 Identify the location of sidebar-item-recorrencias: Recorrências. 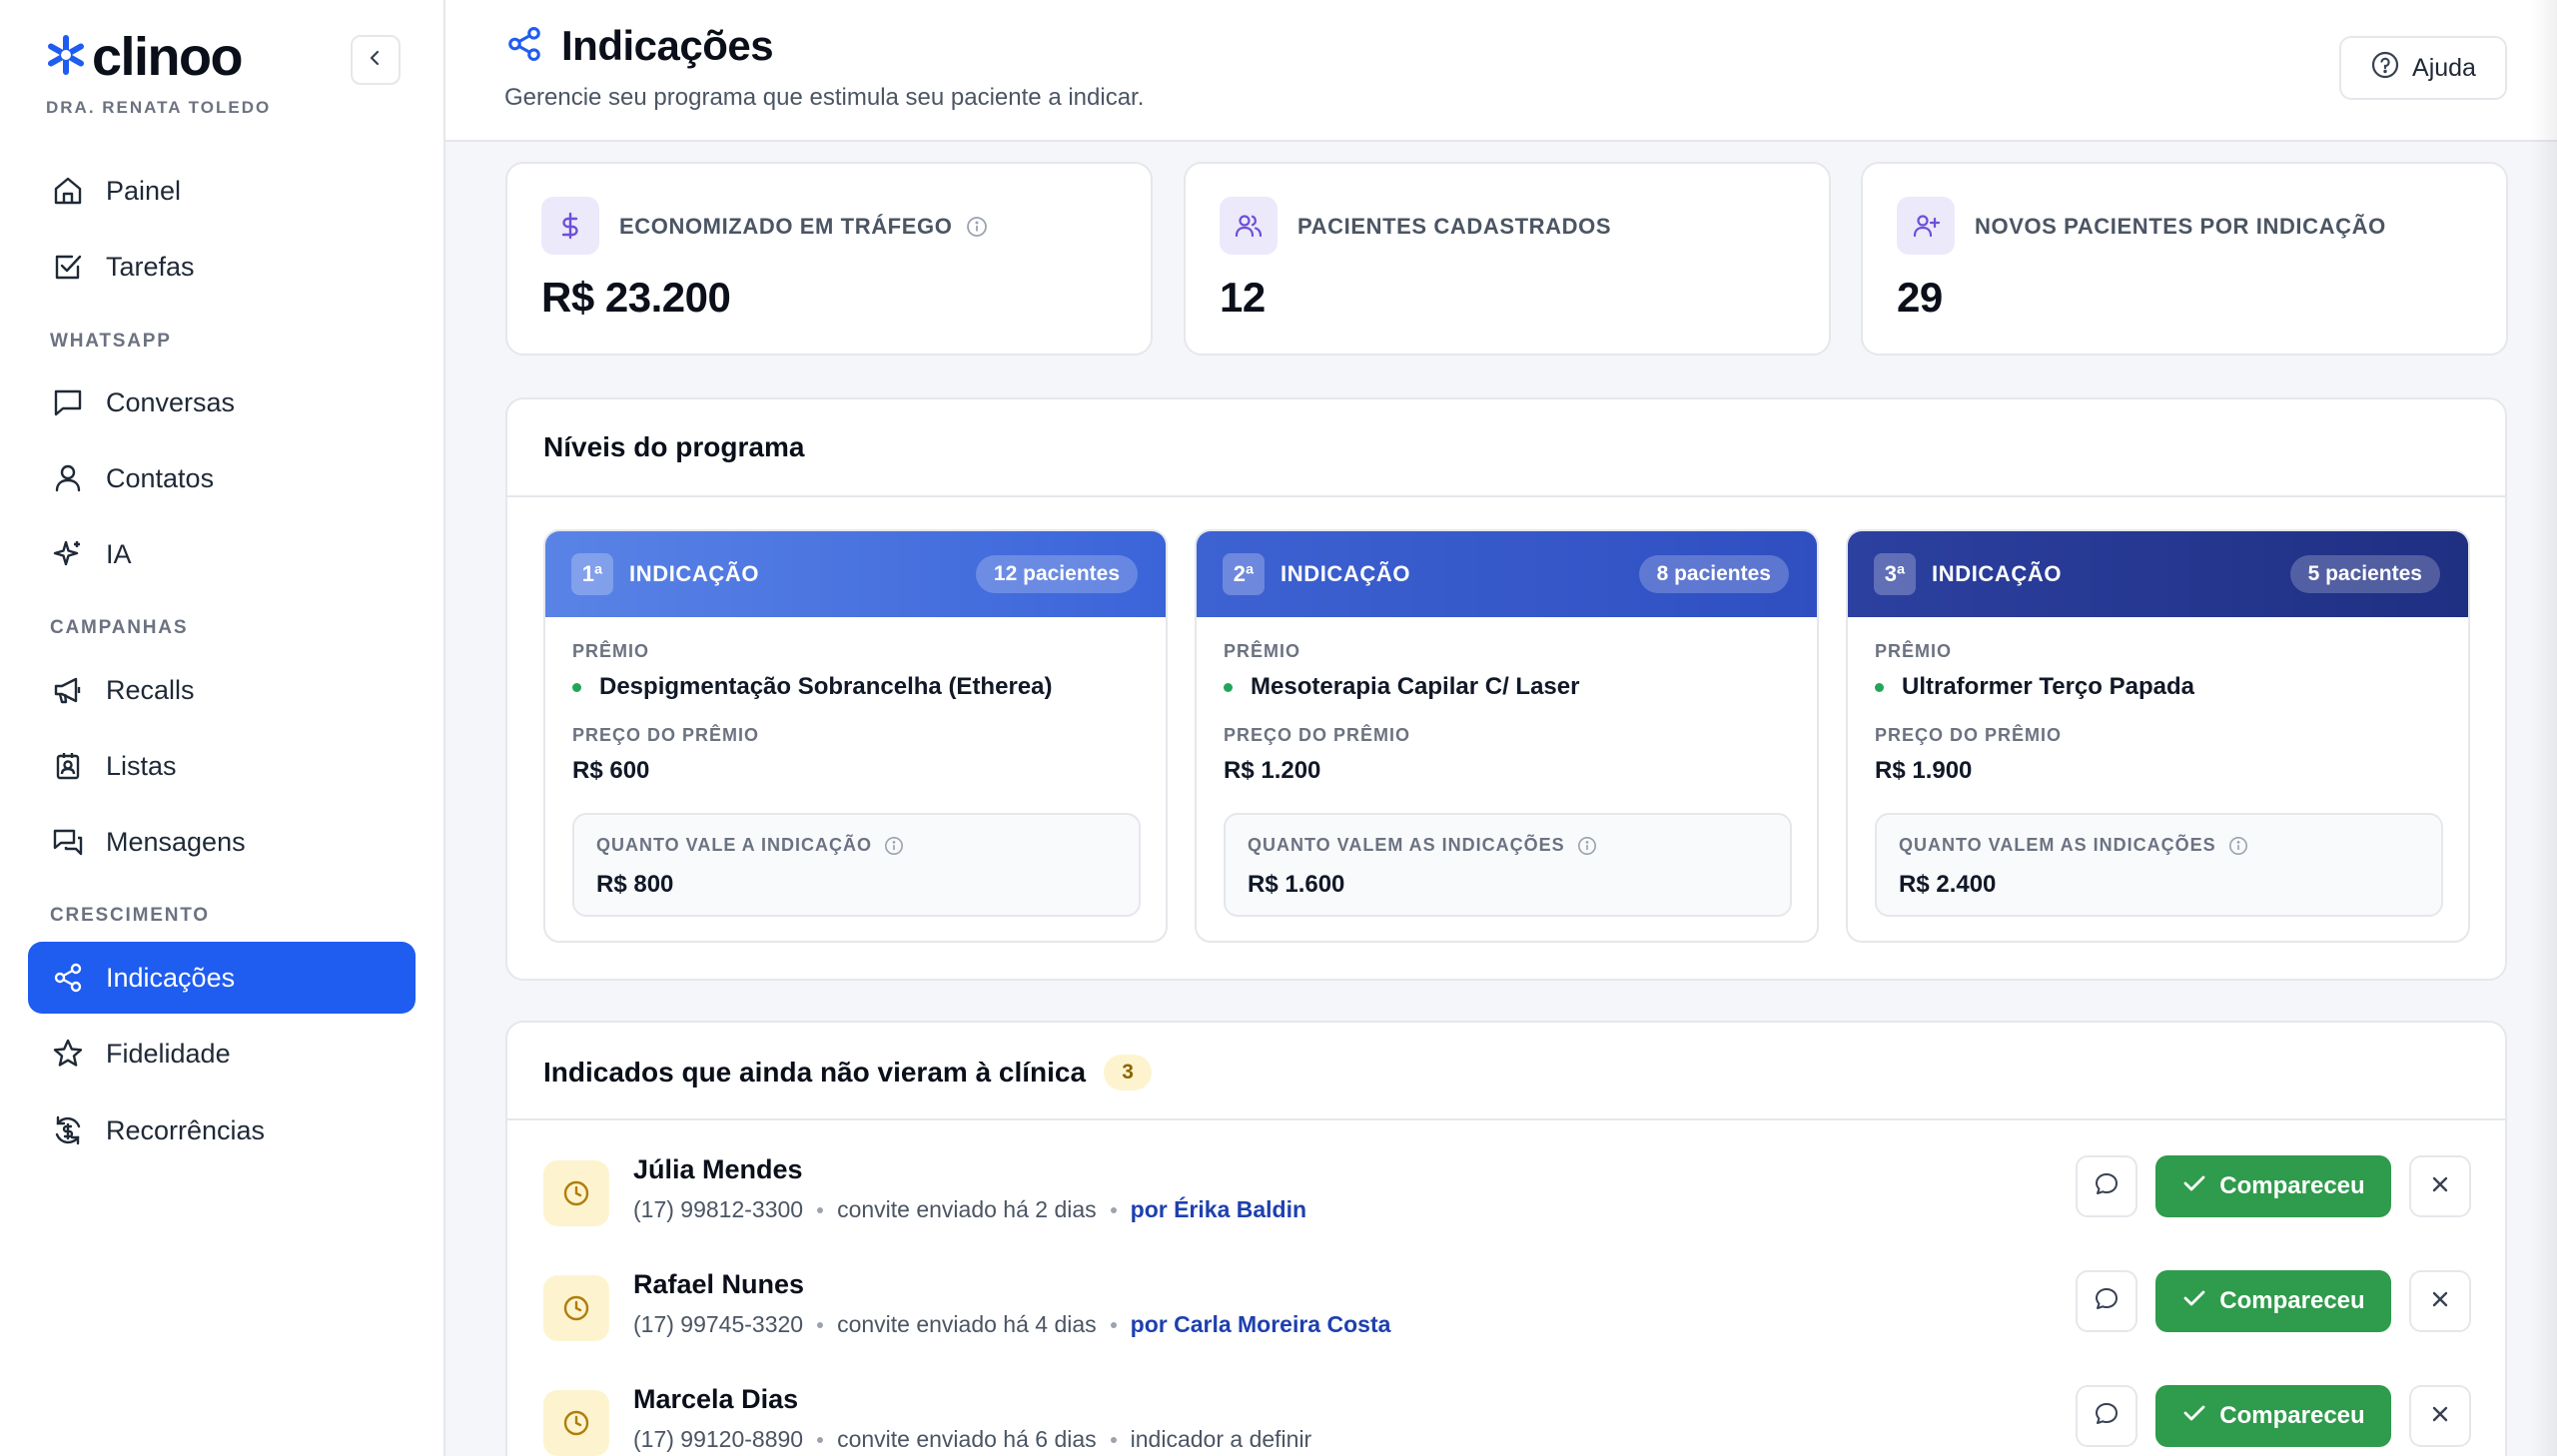
(222, 1130).